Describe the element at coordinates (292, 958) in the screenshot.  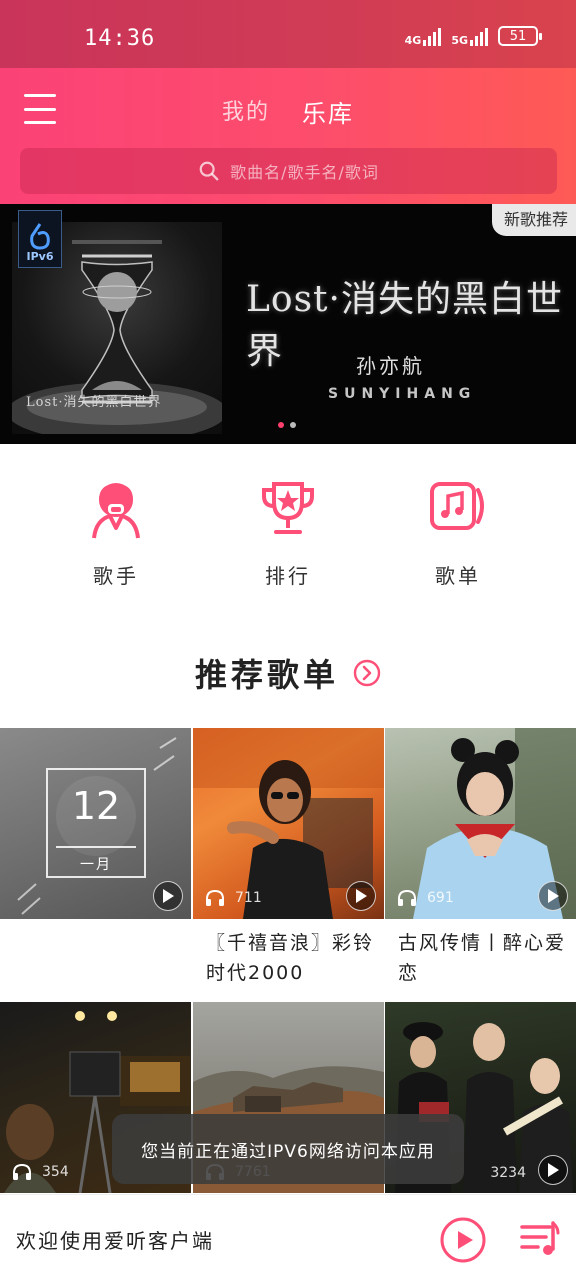
I see `playlist-name: 〖千禧音浪〗彩铃时代2000` at that location.